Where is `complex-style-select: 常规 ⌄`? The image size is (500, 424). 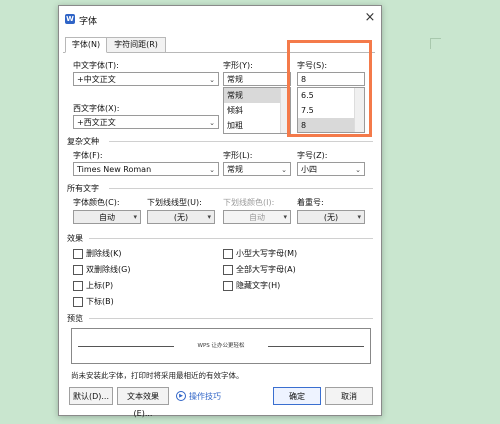
complex-style-select: 常规 ⌄ is located at coordinates (257, 169).